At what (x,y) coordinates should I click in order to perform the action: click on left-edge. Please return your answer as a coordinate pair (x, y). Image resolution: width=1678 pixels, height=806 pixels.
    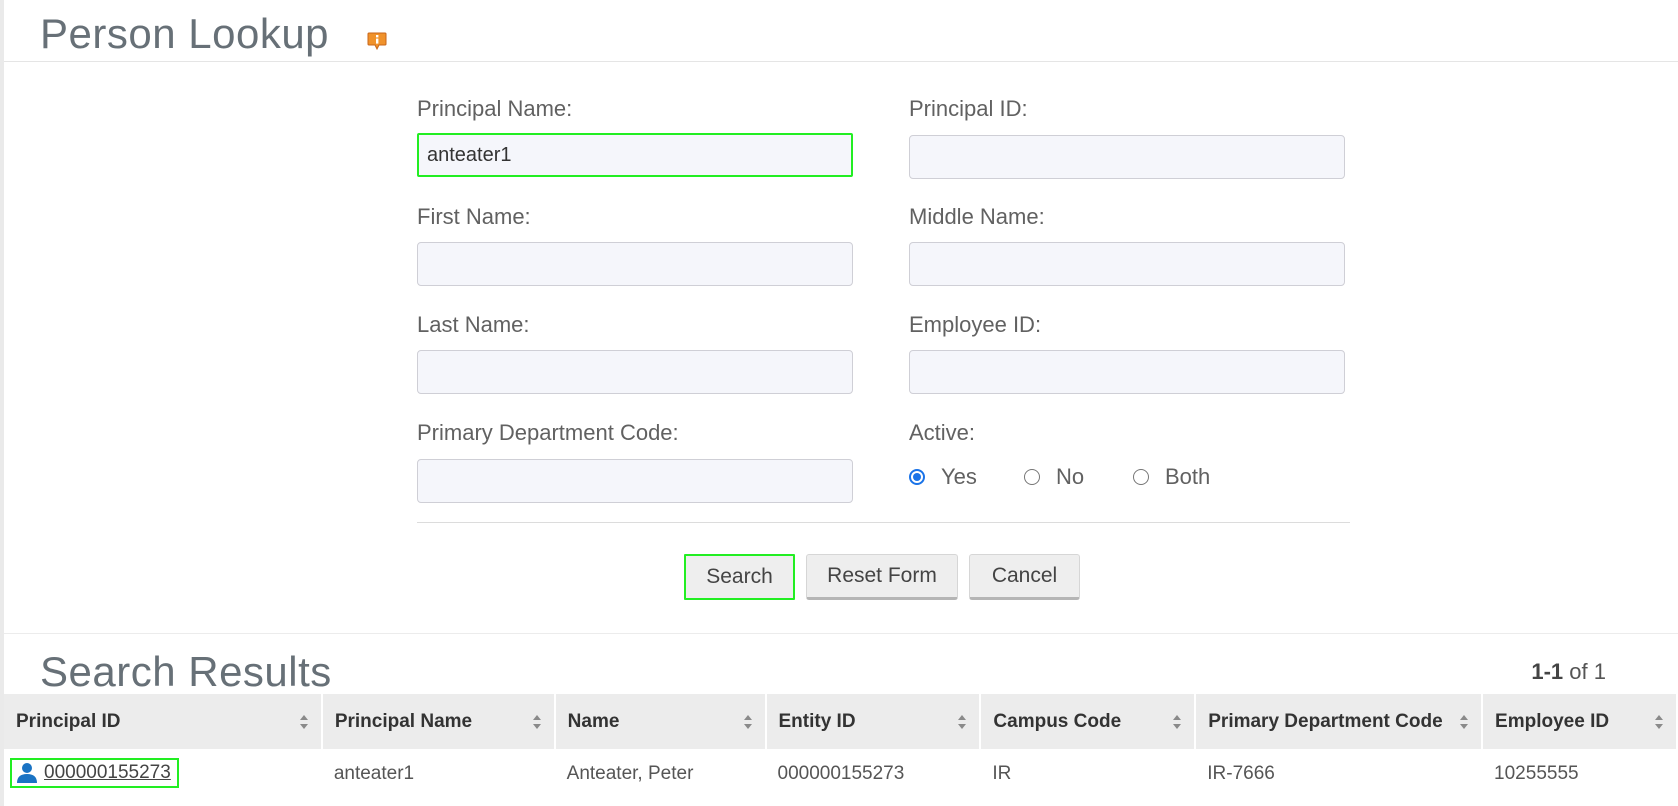
    Looking at the image, I should click on (2, 403).